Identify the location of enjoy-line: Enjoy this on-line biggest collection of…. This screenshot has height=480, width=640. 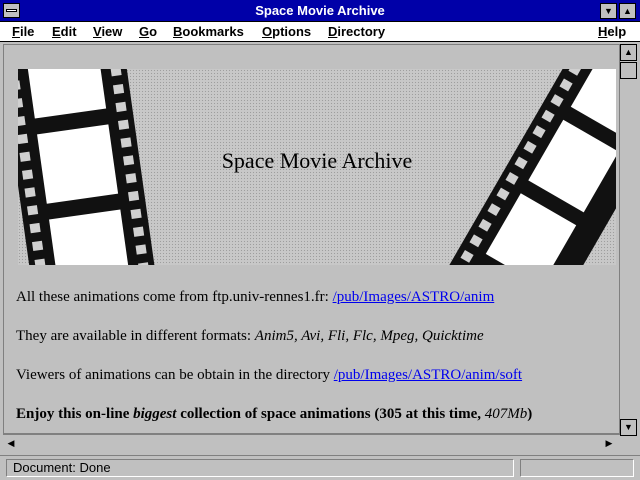
(274, 414).